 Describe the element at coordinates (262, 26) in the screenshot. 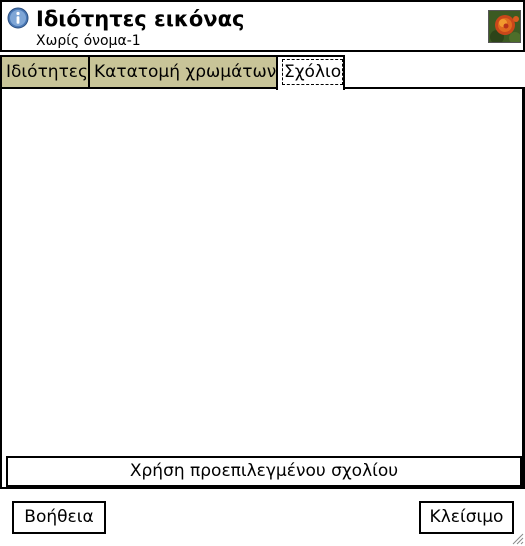

I see `dialog-header: Ιδιότητες εικόνας Χωρίς όνομα-1` at that location.